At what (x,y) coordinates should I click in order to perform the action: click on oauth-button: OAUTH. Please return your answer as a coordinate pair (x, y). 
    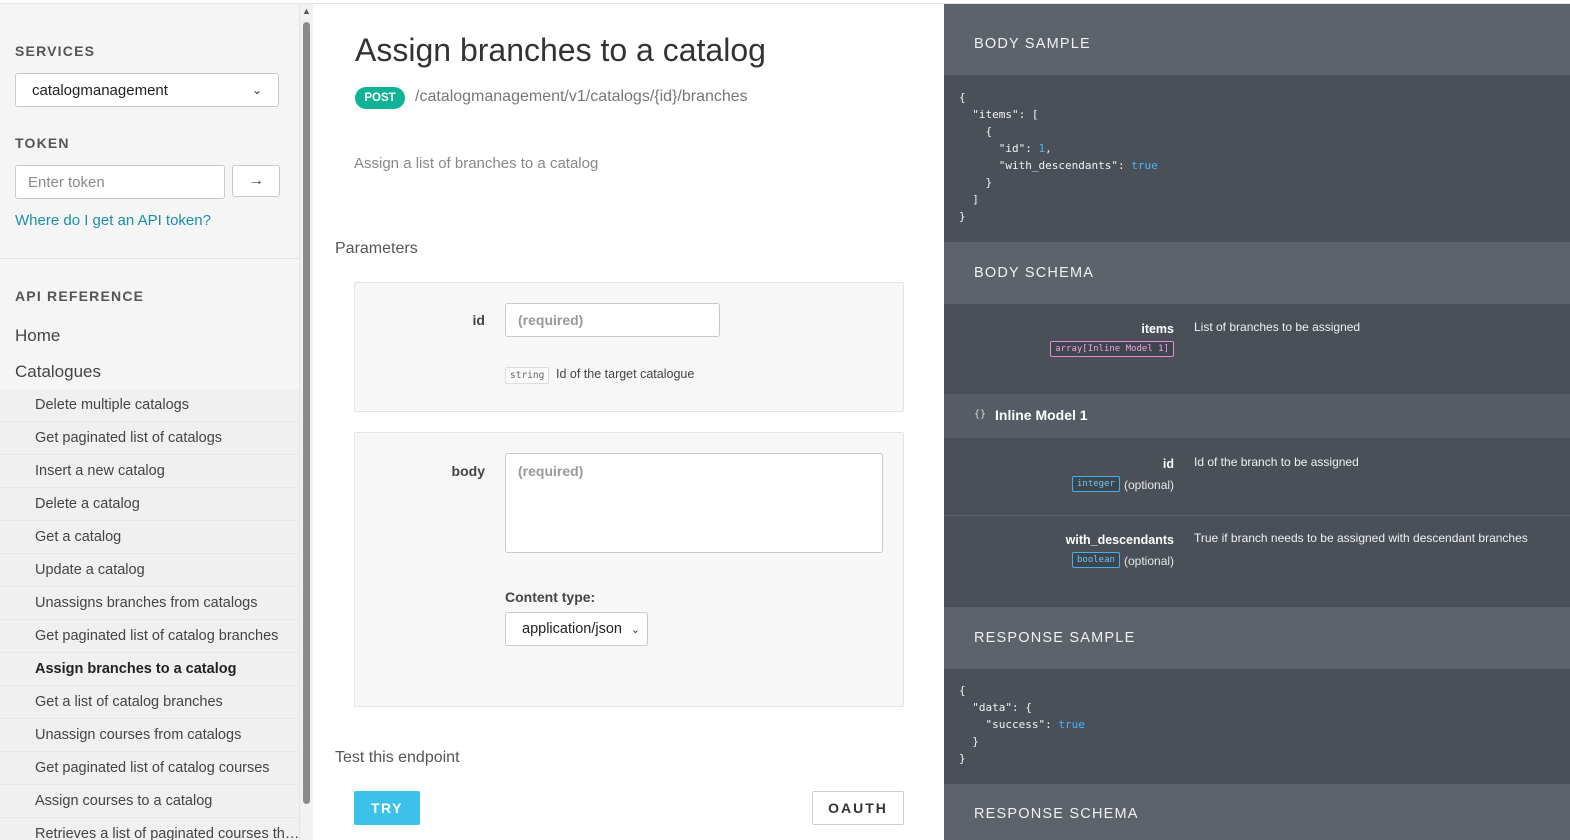
    Looking at the image, I should click on (858, 808).